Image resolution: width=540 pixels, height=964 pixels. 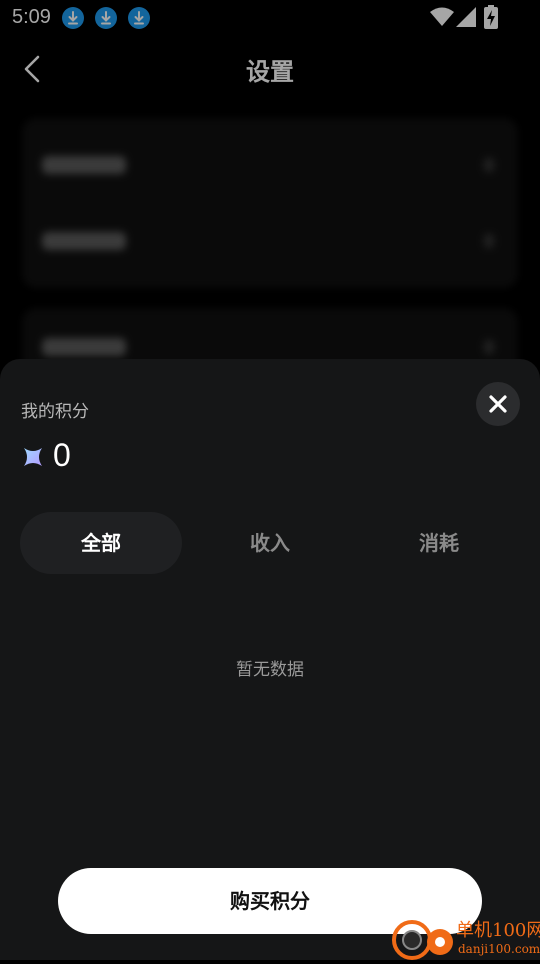 What do you see at coordinates (101, 543) in the screenshot?
I see `tab-all: 全部` at bounding box center [101, 543].